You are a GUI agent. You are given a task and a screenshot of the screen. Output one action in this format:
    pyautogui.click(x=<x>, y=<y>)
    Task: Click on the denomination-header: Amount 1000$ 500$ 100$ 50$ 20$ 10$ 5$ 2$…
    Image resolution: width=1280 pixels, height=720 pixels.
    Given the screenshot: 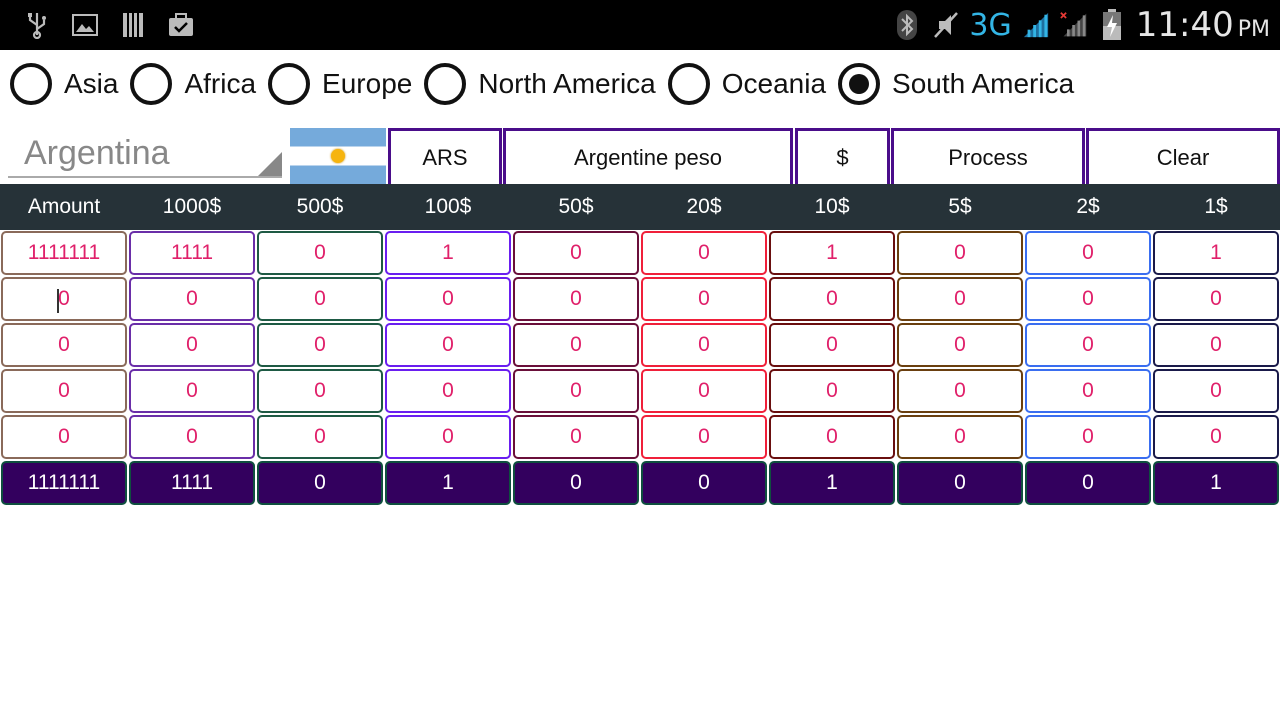 What is the action you would take?
    pyautogui.click(x=640, y=207)
    